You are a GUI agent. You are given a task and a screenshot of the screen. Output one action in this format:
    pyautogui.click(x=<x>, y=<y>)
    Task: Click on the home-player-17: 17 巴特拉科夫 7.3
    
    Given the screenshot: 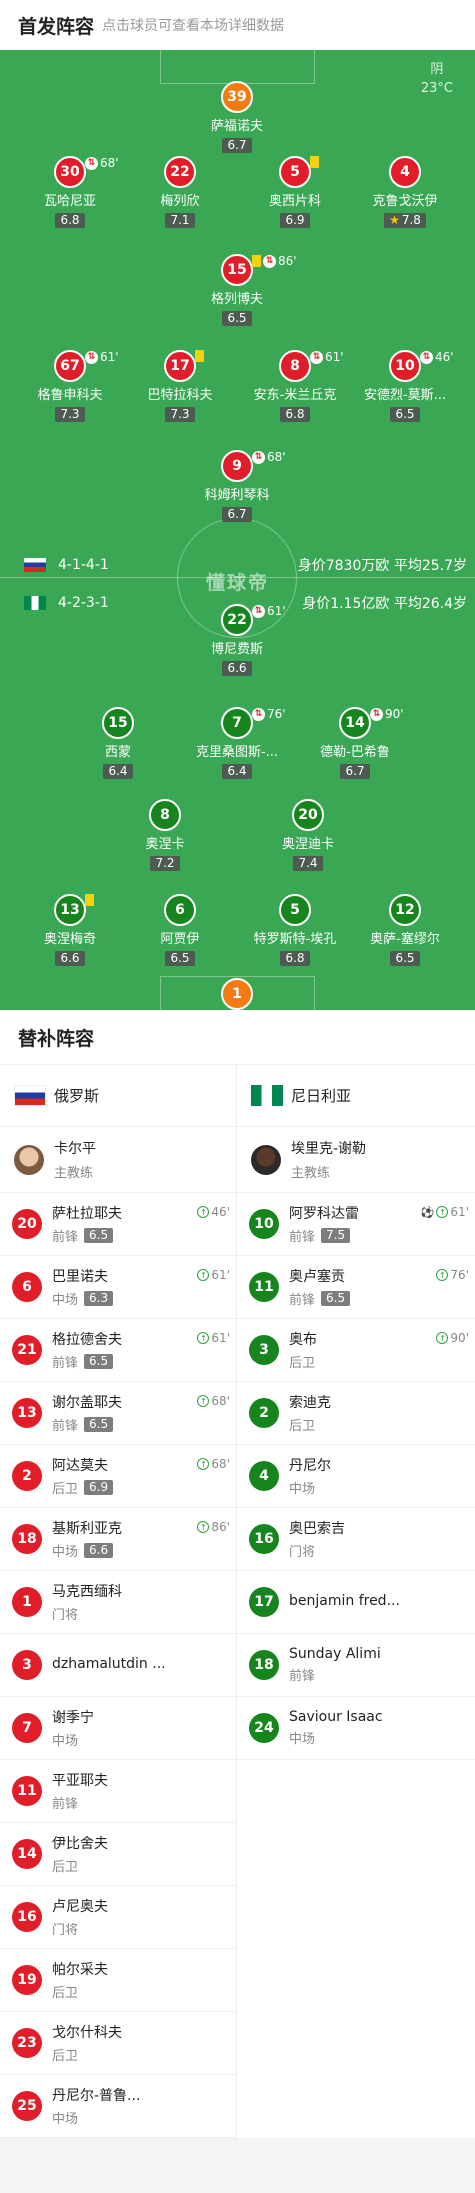 What is the action you would take?
    pyautogui.click(x=180, y=386)
    